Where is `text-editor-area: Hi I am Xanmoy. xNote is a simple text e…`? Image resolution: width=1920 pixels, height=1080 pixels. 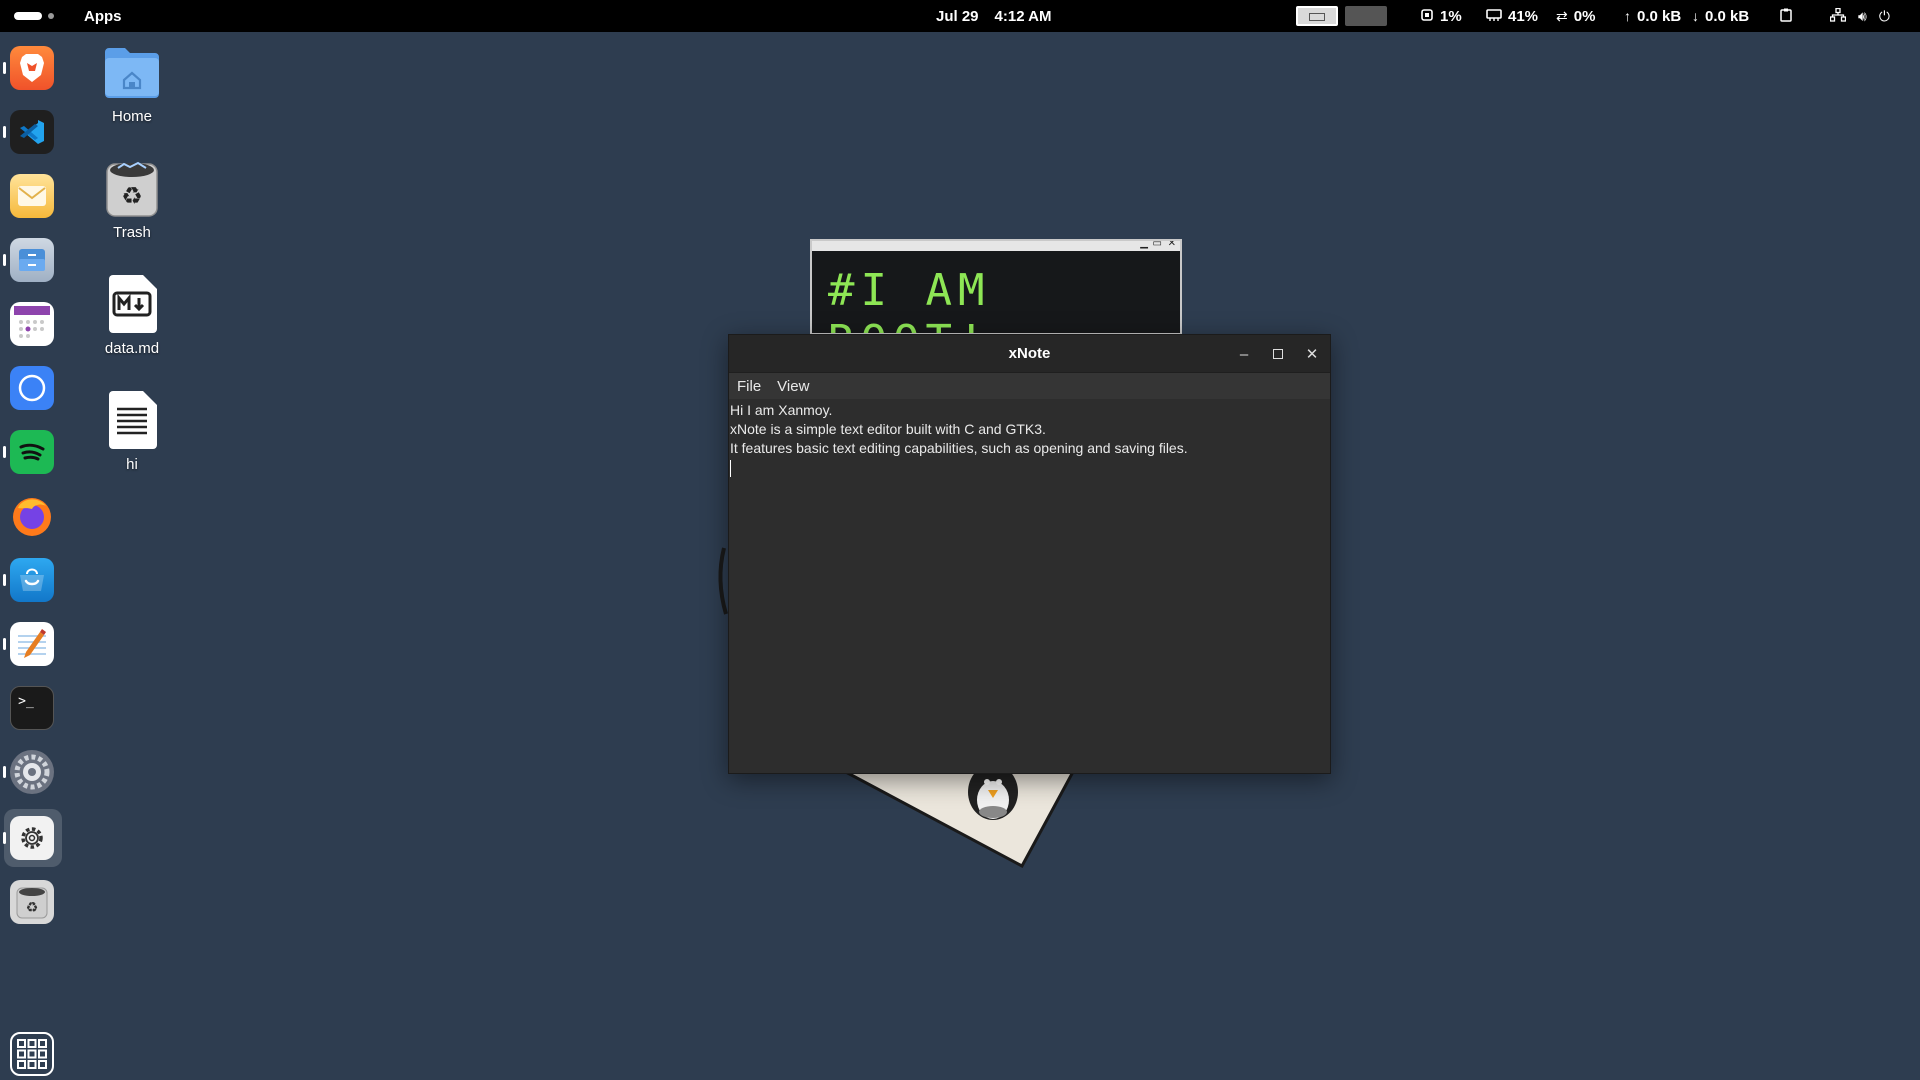 text-editor-area: Hi I am Xanmoy. xNote is a simple text e… is located at coordinates (1029, 438).